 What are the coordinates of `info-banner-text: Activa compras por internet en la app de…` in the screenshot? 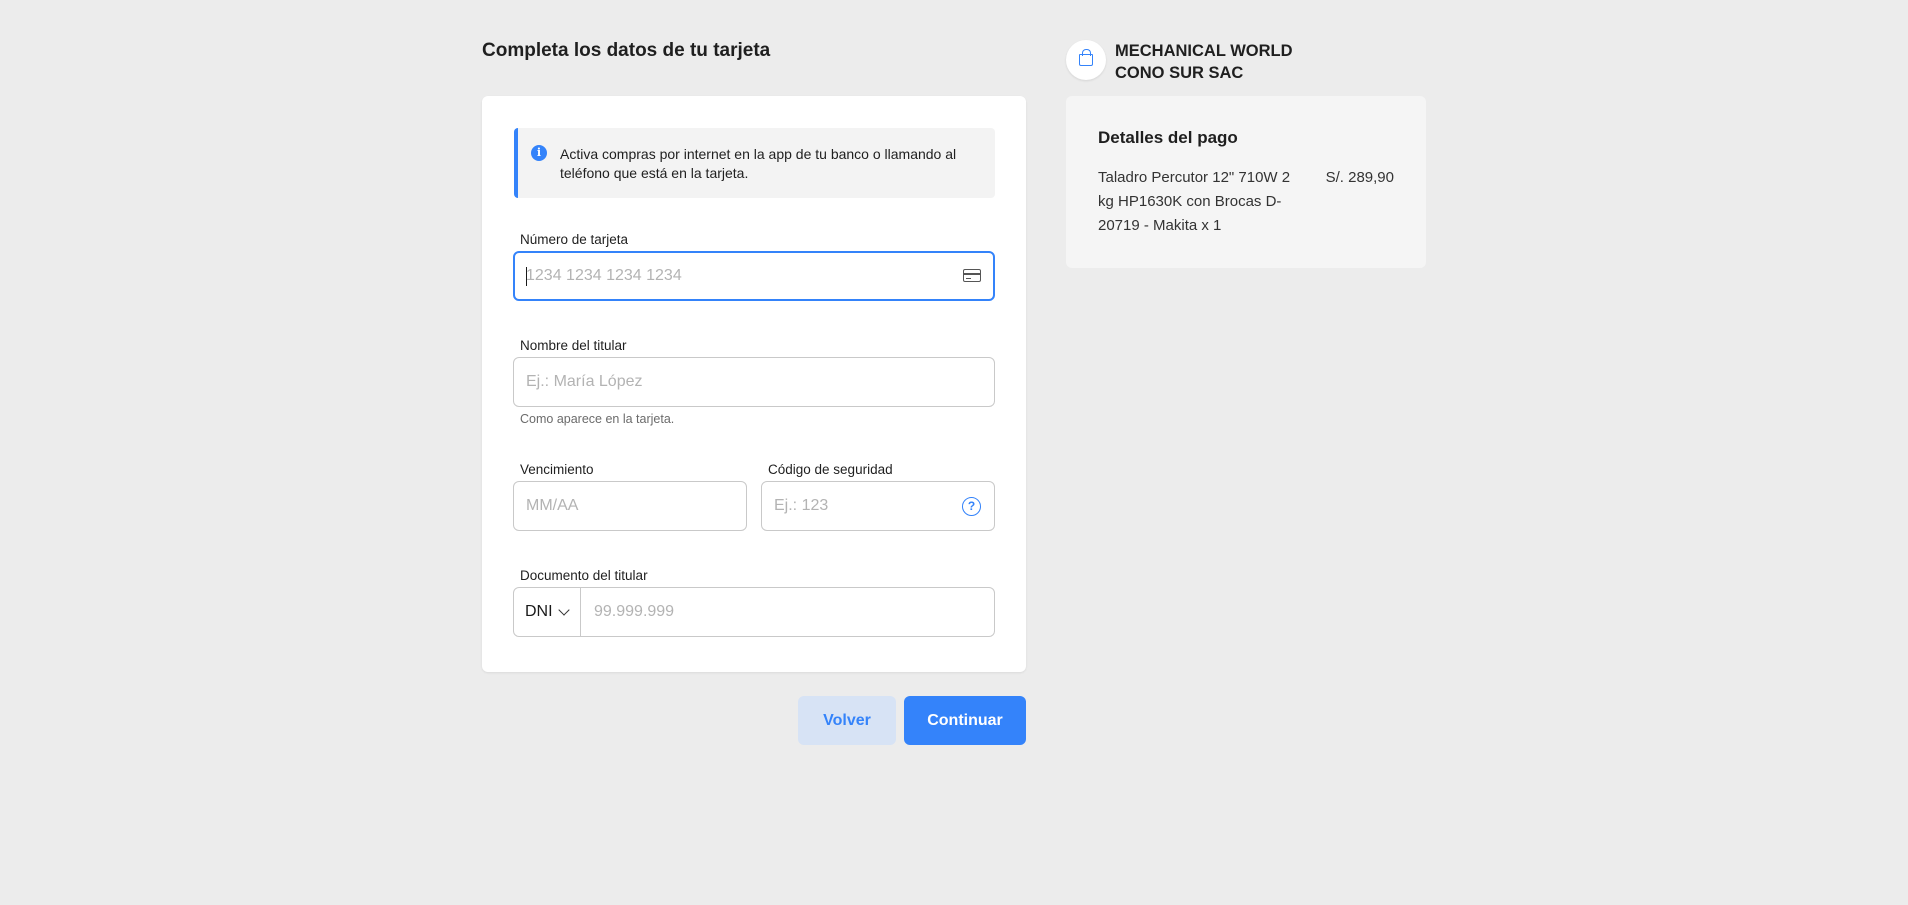 It's located at (758, 163).